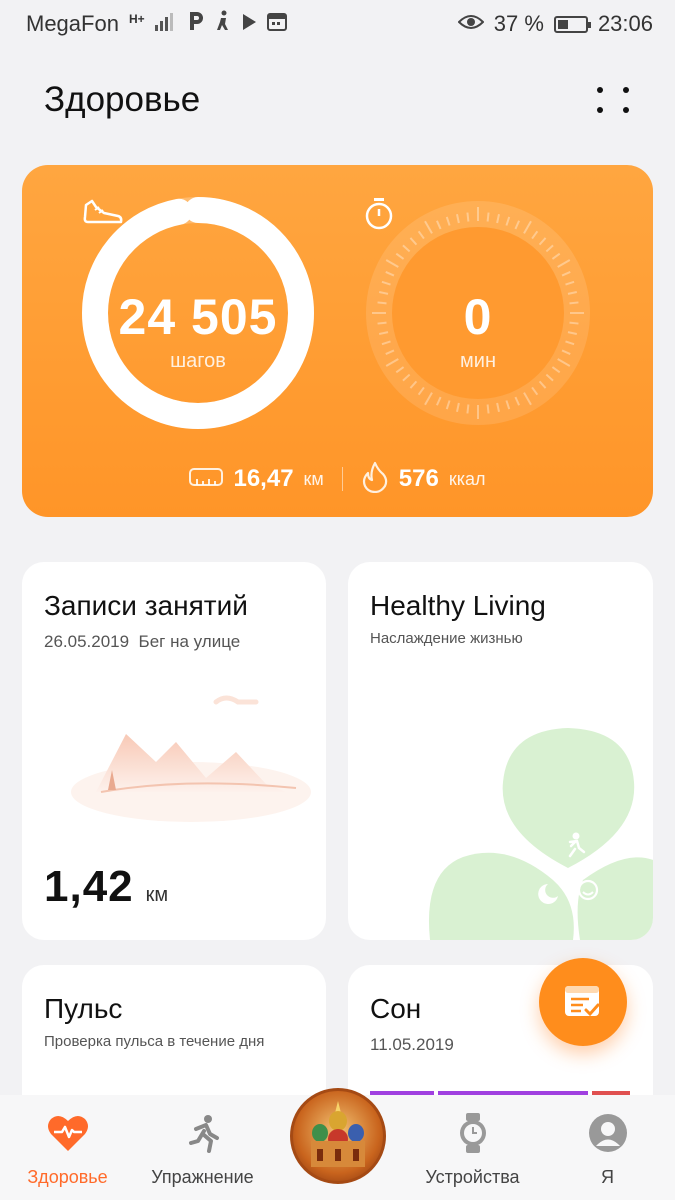 This screenshot has width=675, height=1200. I want to click on records-distance-value: 1,42, so click(89, 886).